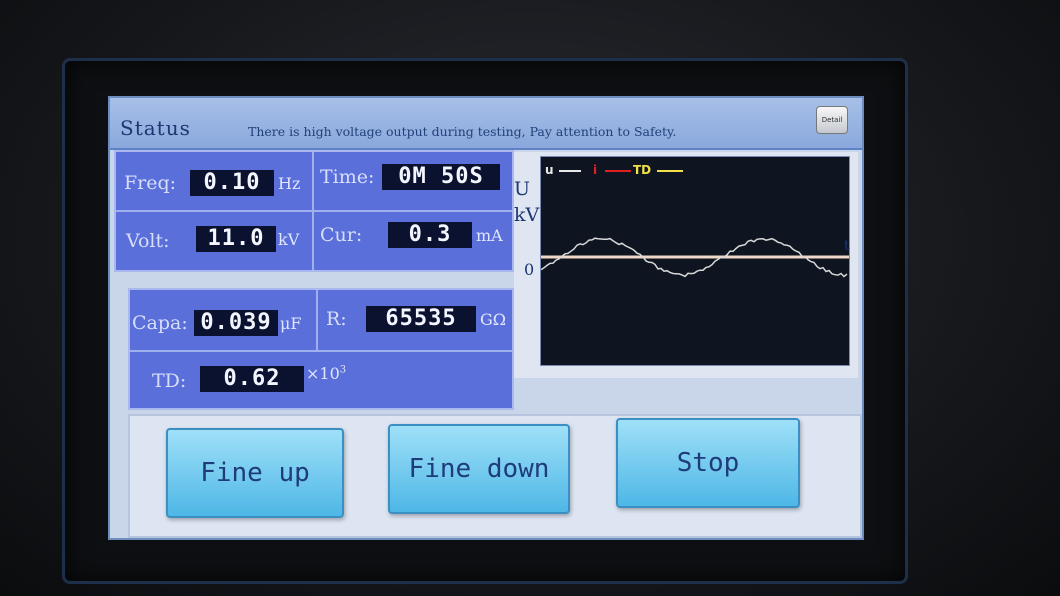  Describe the element at coordinates (236, 323) in the screenshot. I see `capa-value: 0.039` at that location.